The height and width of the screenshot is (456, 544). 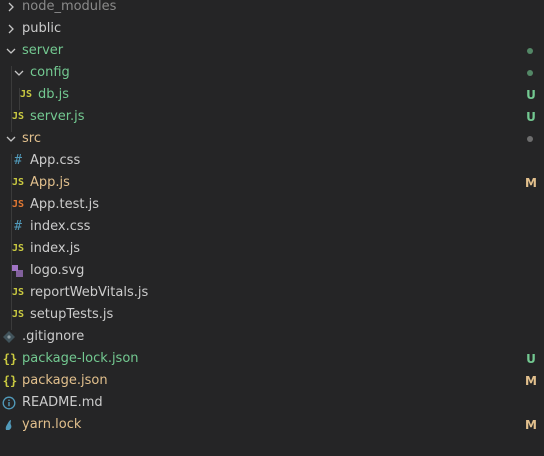 What do you see at coordinates (272, 139) in the screenshot?
I see `tree-folder-src: src` at bounding box center [272, 139].